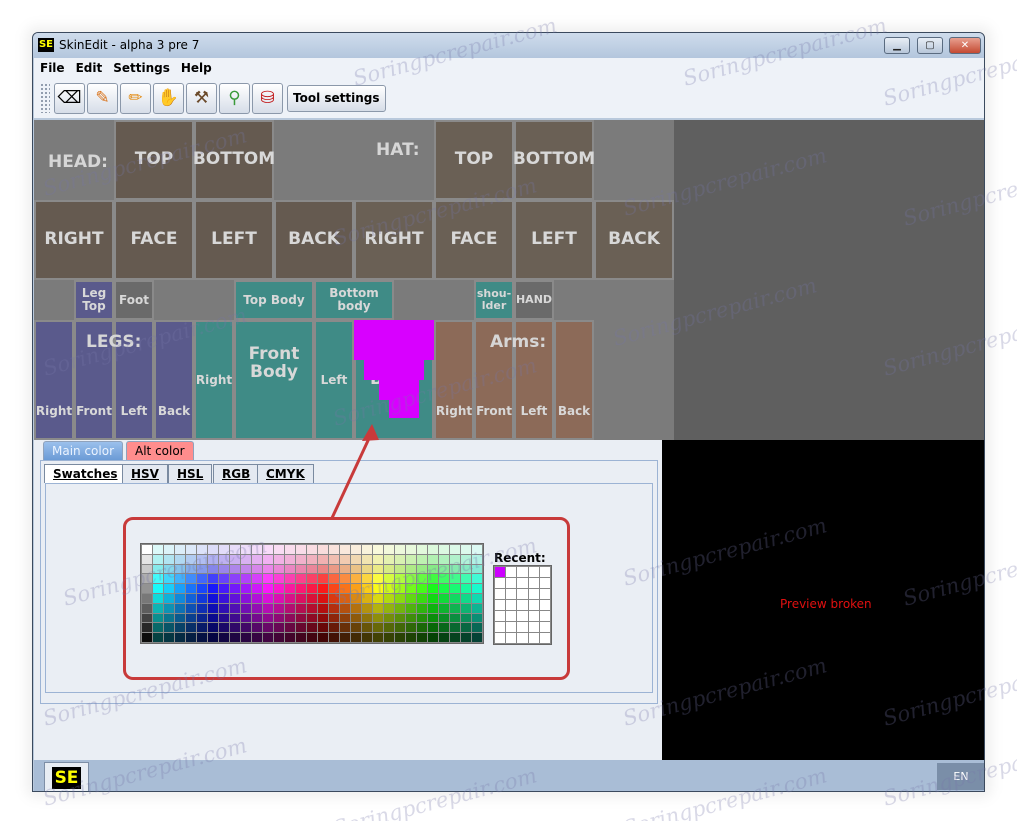 The height and width of the screenshot is (821, 1017). Describe the element at coordinates (154, 160) in the screenshot. I see `head-top-cell: TOP` at that location.